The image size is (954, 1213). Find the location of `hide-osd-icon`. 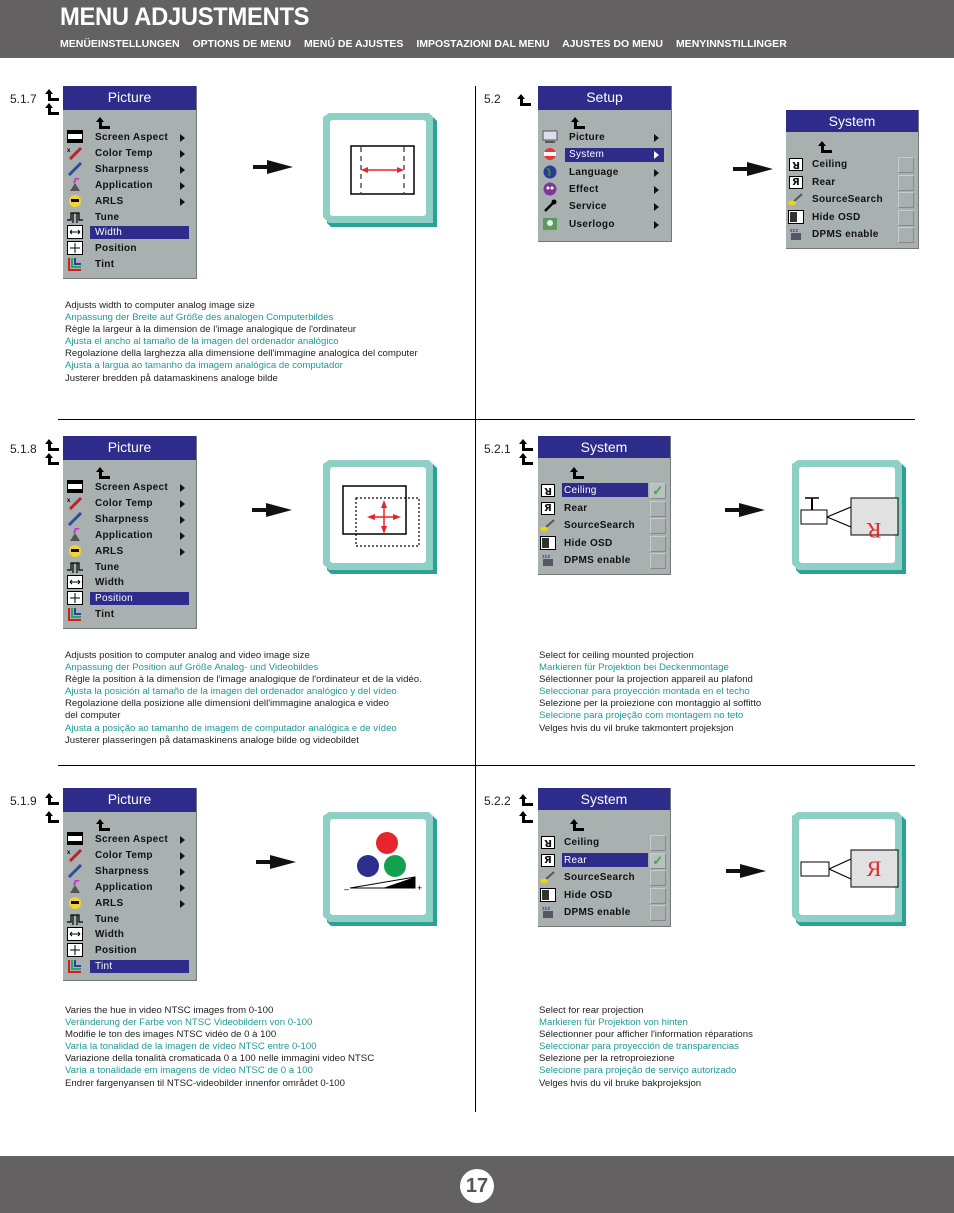

hide-osd-icon is located at coordinates (548, 542).